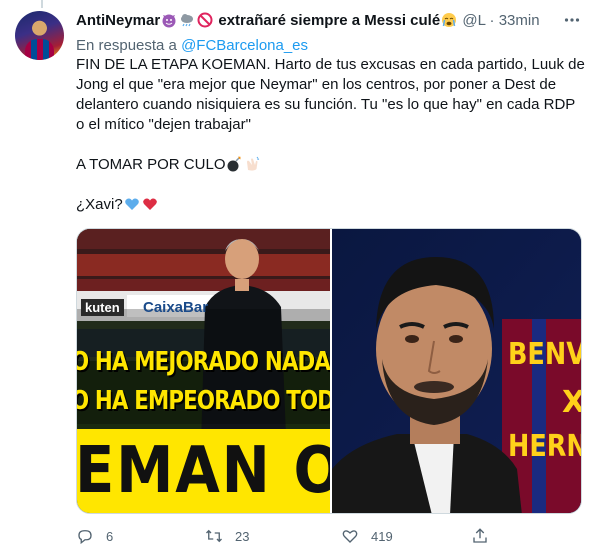 Image resolution: width=593 pixels, height=558 pixels. I want to click on reply-prefix: En respuesta a, so click(126, 45).